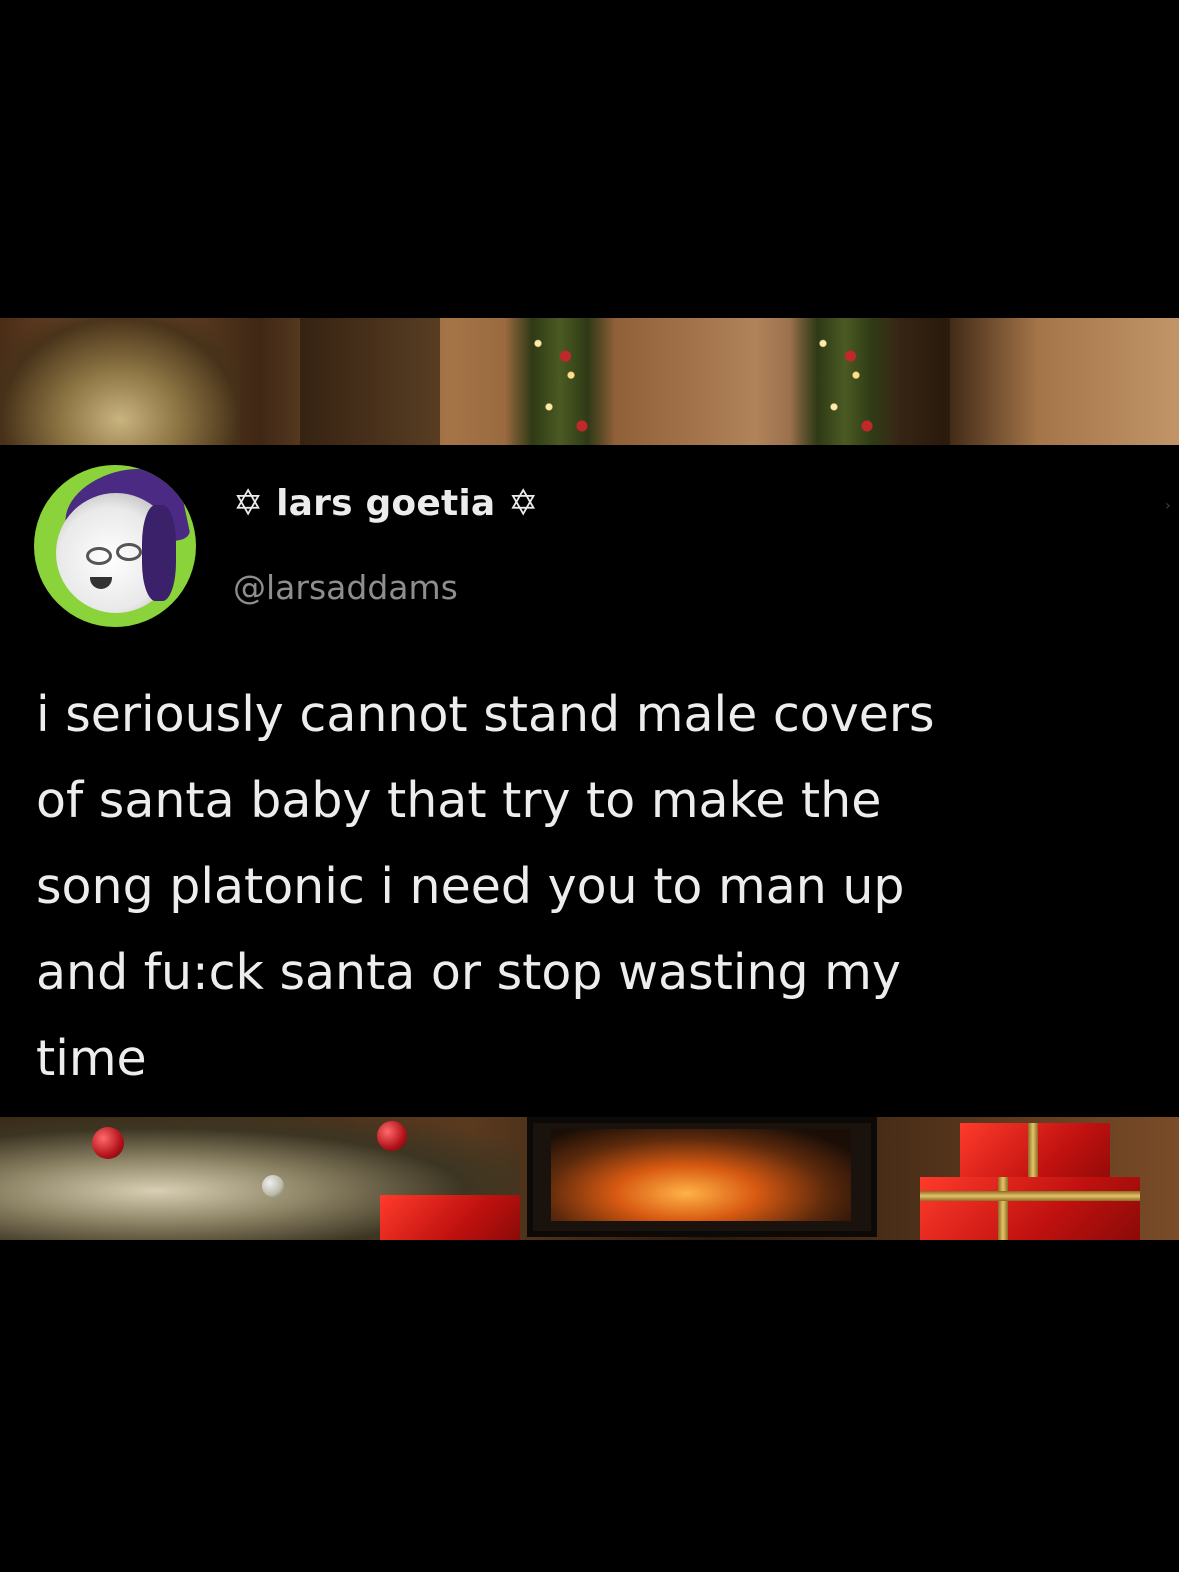 The height and width of the screenshot is (1572, 1179). I want to click on christmas-background-bottom, so click(589, 1178).